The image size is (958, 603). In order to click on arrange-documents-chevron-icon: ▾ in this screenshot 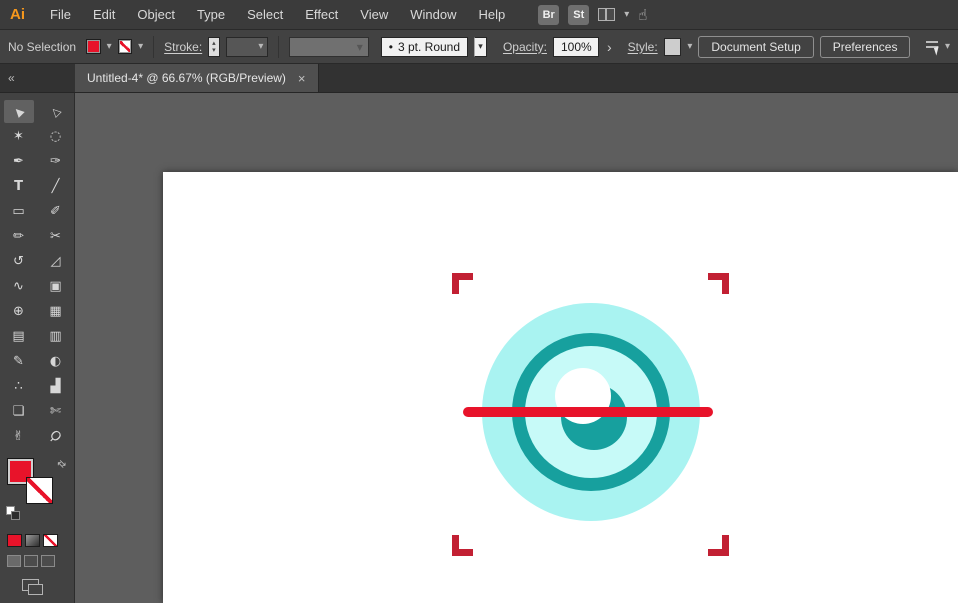, I will do `click(626, 14)`.